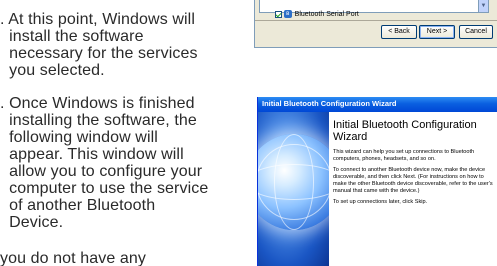 The width and height of the screenshot is (497, 266). I want to click on wizard-heading: Initial Bluetooth Configuration Wizard, so click(405, 131).